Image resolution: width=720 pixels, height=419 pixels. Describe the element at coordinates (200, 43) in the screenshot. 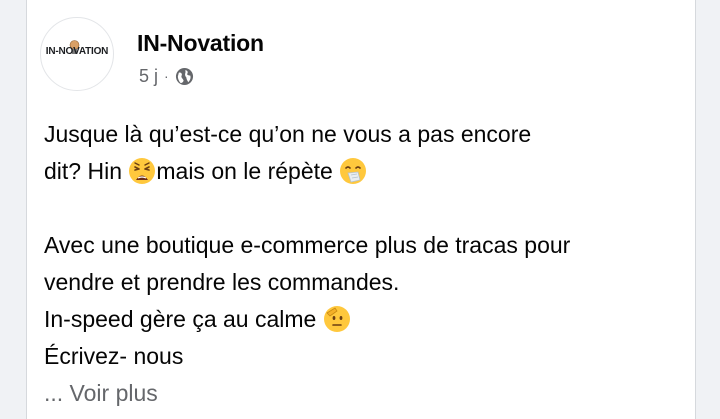

I see `author-name: IN-Novation` at that location.